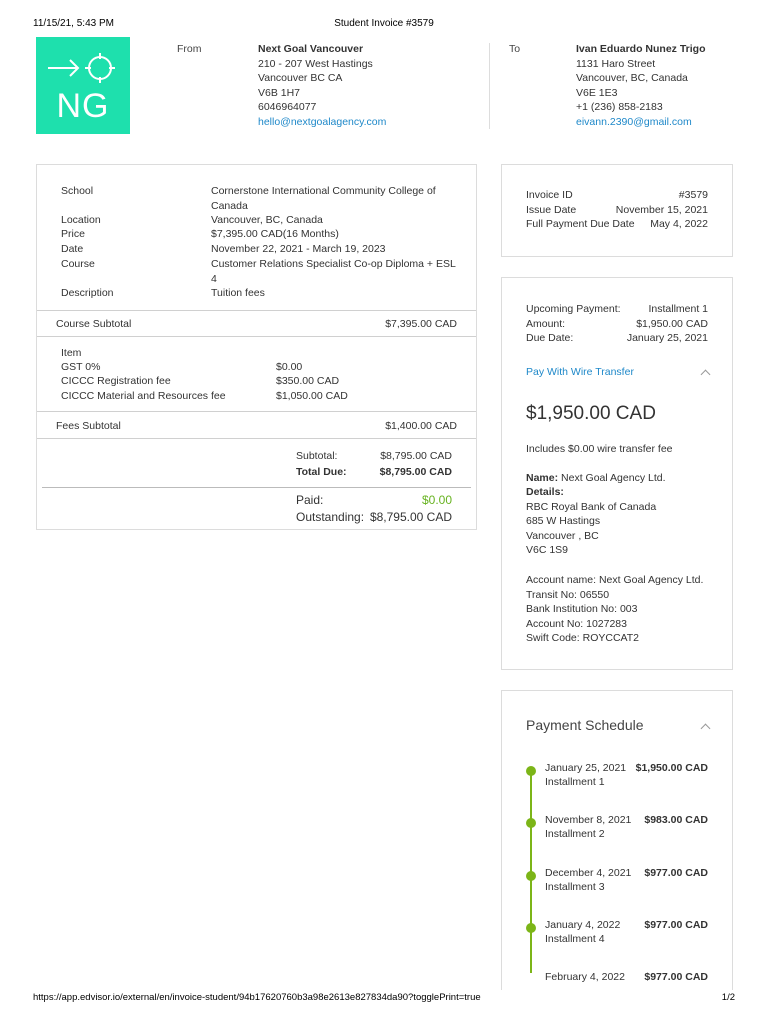 Image resolution: width=768 pixels, height=1024 pixels. Describe the element at coordinates (583, 638) in the screenshot. I see `swift-code: Swift Code: ROYCCAT2` at that location.